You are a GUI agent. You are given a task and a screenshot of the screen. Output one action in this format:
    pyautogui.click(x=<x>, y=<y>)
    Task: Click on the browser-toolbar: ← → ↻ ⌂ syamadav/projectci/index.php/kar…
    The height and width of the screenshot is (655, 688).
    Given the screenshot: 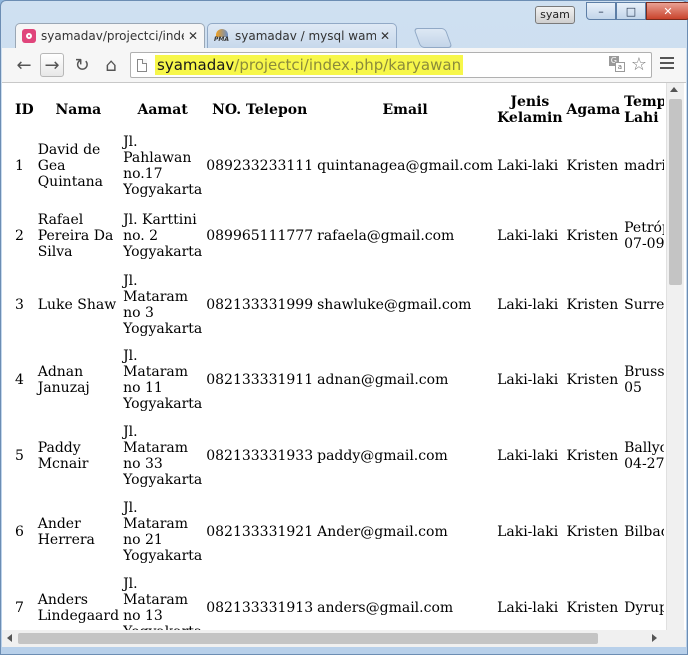 What is the action you would take?
    pyautogui.click(x=344, y=65)
    